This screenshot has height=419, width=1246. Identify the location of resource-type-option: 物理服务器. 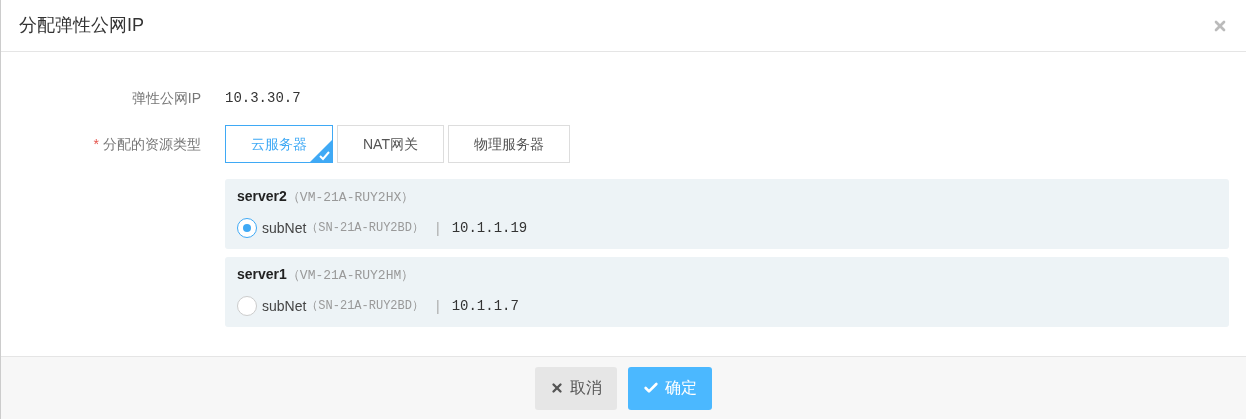
(508, 144).